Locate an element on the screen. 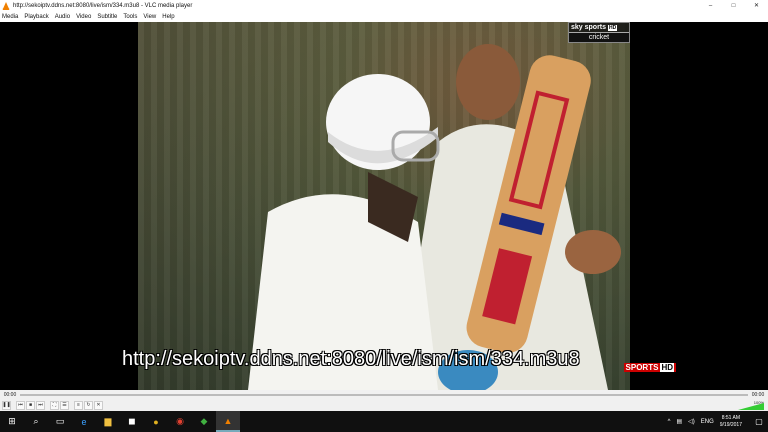  menu-view: View is located at coordinates (149, 17).